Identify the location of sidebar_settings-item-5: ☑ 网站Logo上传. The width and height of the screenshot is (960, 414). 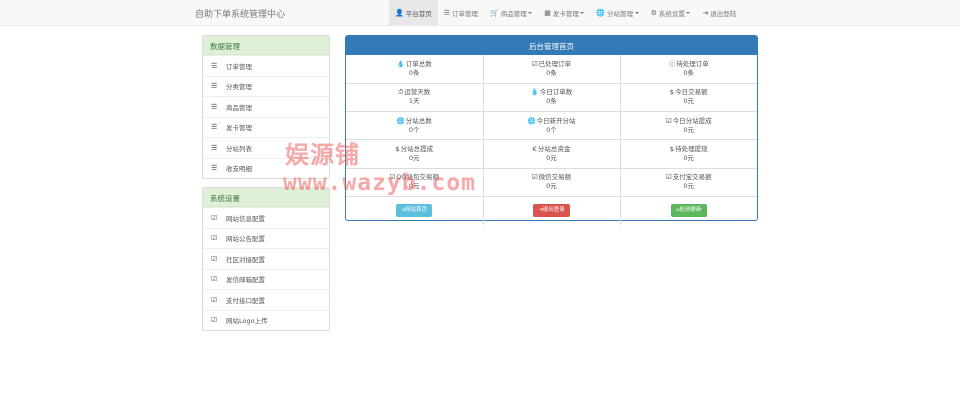
(266, 320).